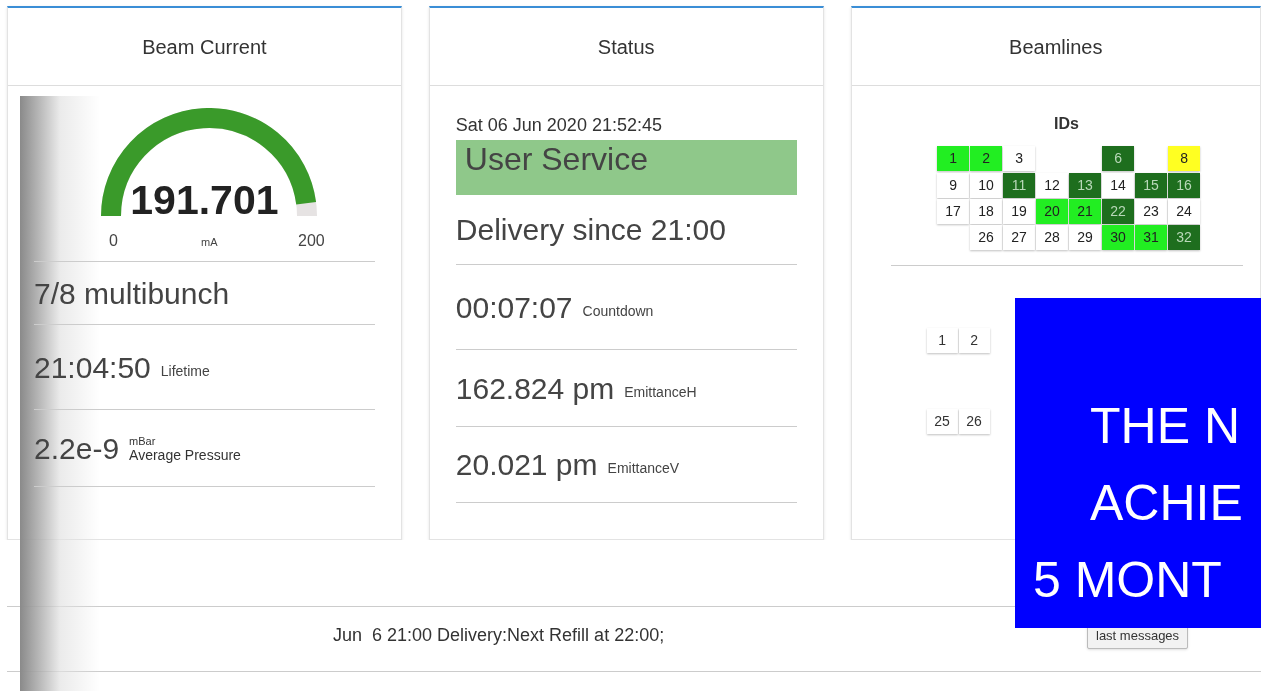 The height and width of the screenshot is (691, 1261). Describe the element at coordinates (1165, 426) in the screenshot. I see `banner-line: THE N` at that location.